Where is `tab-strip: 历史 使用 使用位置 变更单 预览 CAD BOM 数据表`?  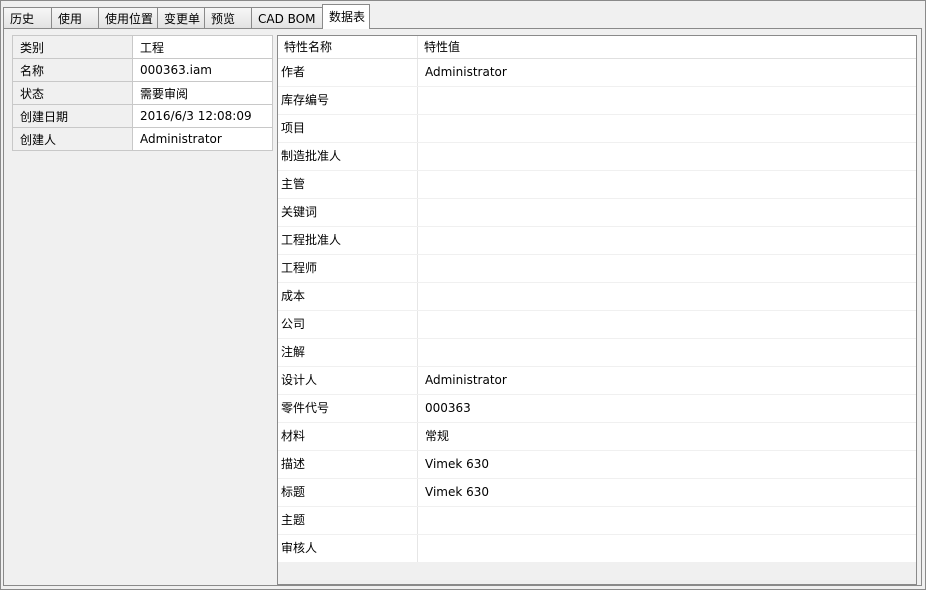 tab-strip: 历史 使用 使用位置 变更单 预览 CAD BOM 数据表 is located at coordinates (186, 16).